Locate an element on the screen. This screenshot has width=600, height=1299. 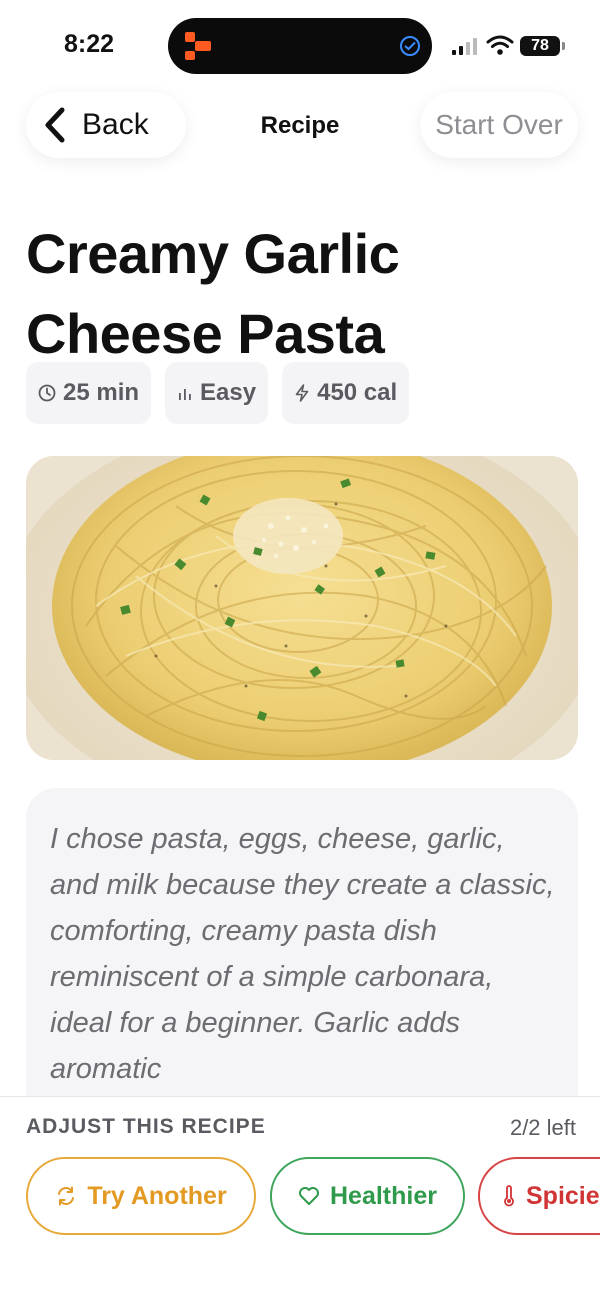
app-logo-icon is located at coordinates (198, 46).